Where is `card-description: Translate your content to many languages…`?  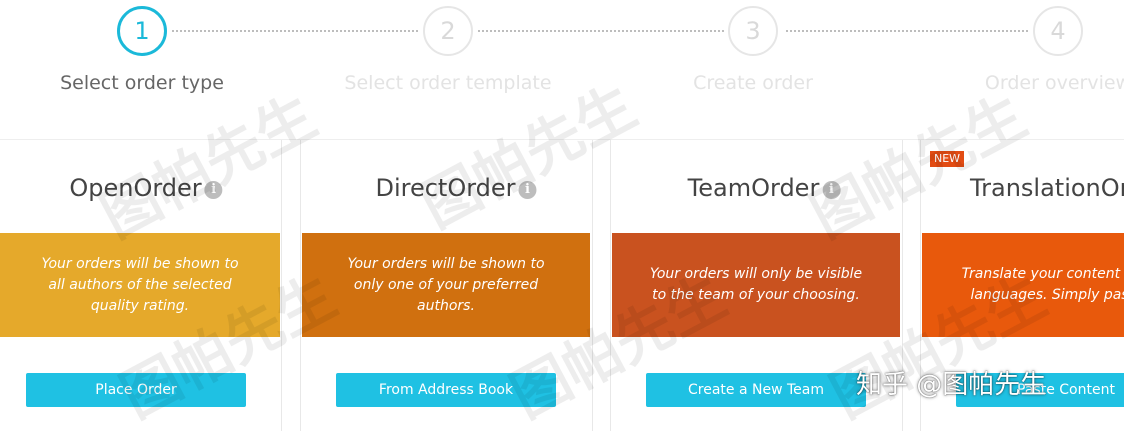
card-description: Translate your content to many languages… is located at coordinates (1042, 284).